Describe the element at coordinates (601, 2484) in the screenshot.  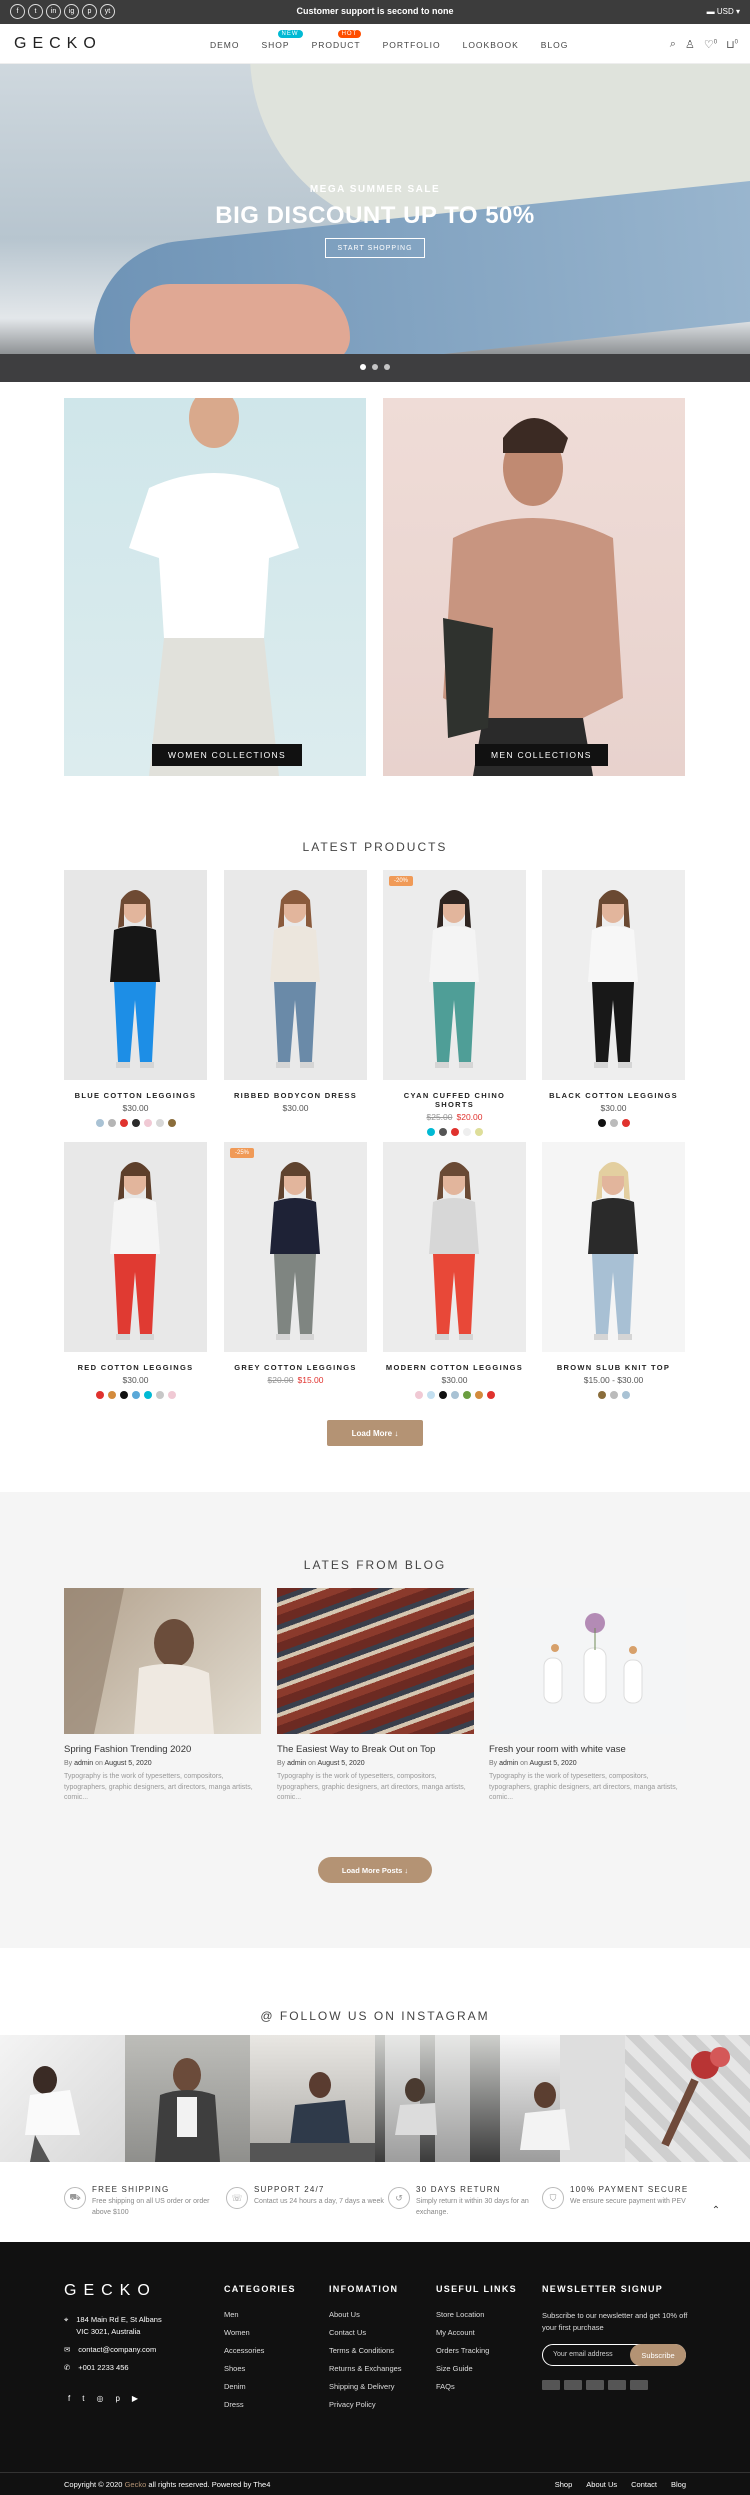
I see `bottom-link: About Us` at that location.